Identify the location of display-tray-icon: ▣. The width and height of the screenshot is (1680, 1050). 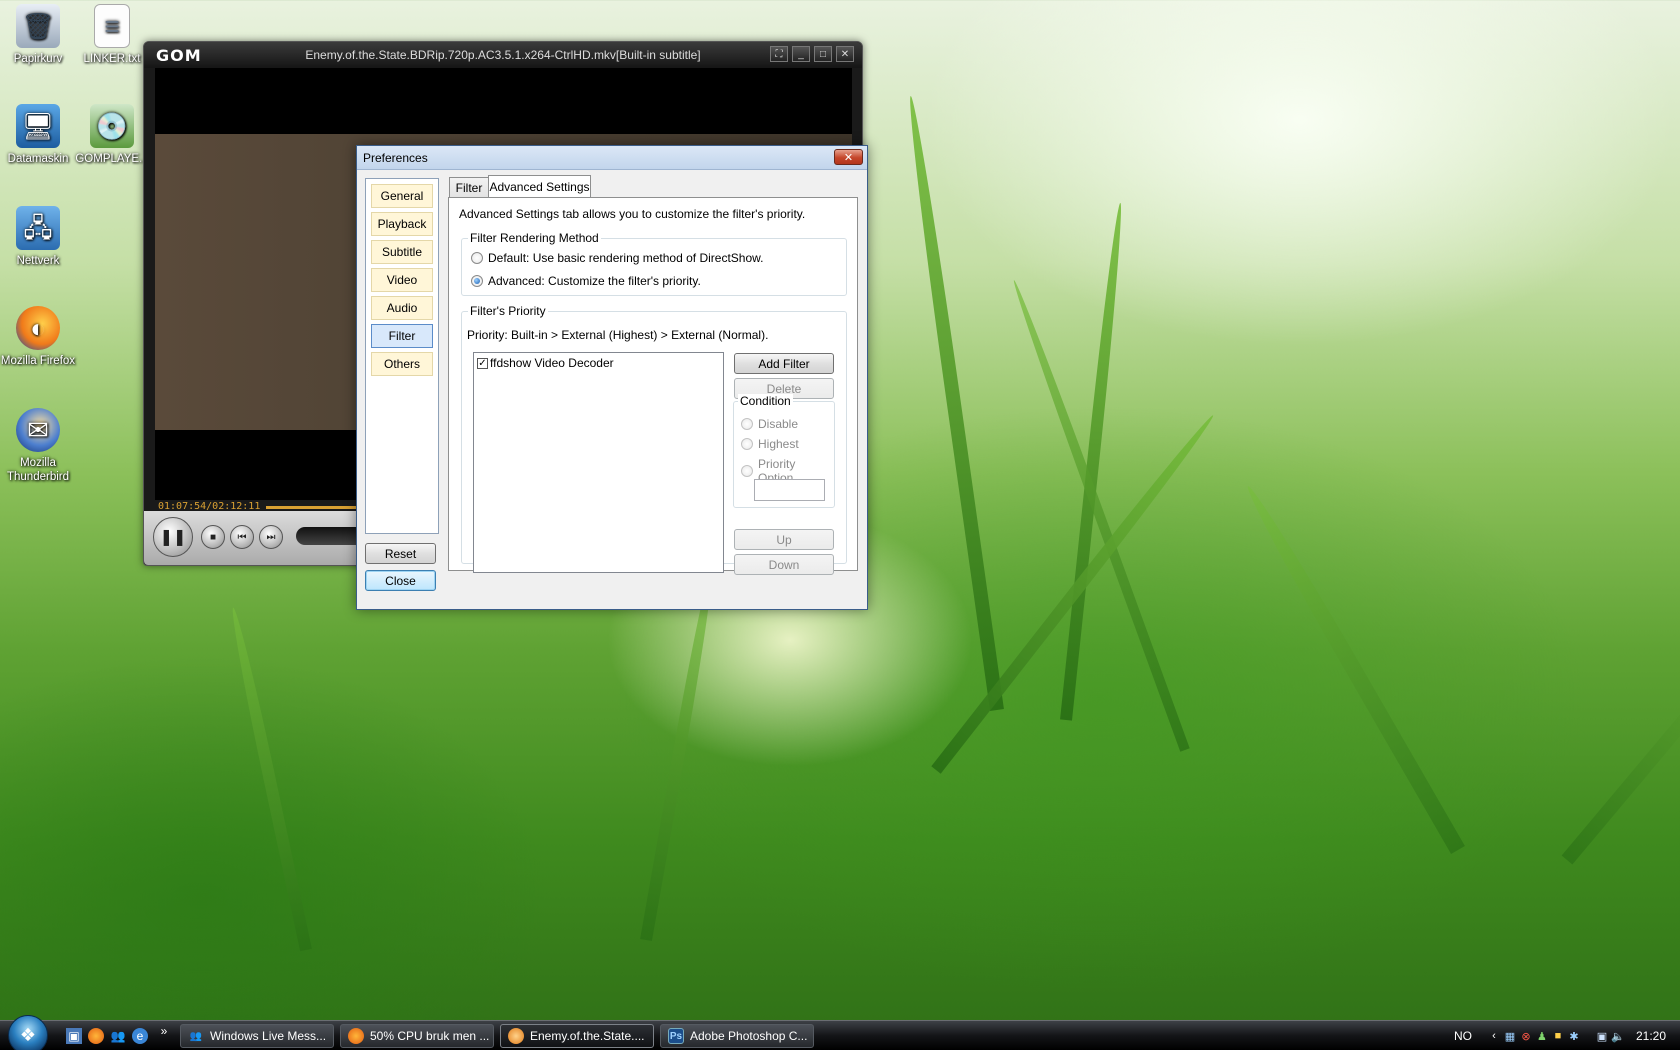
(1602, 1036).